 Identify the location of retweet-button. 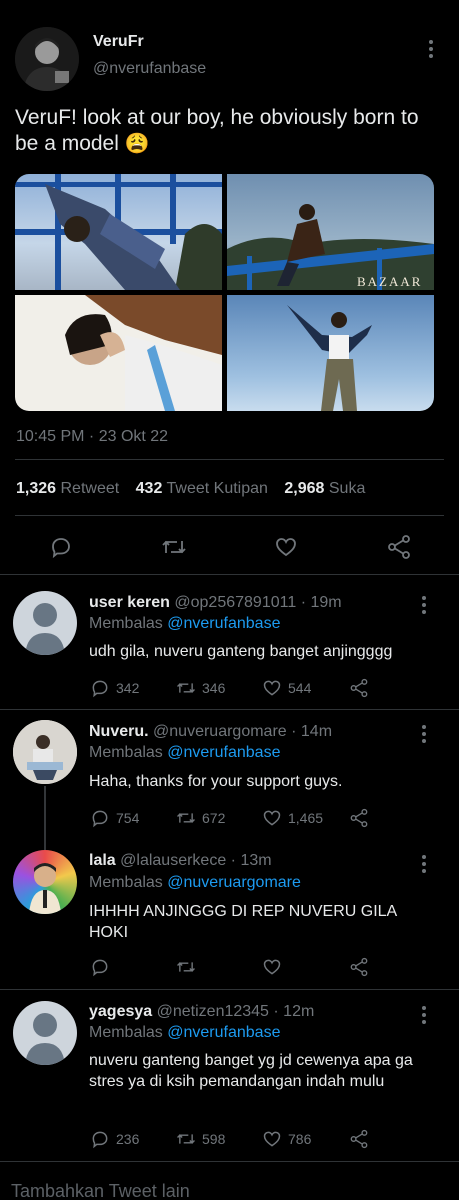
(219, 967).